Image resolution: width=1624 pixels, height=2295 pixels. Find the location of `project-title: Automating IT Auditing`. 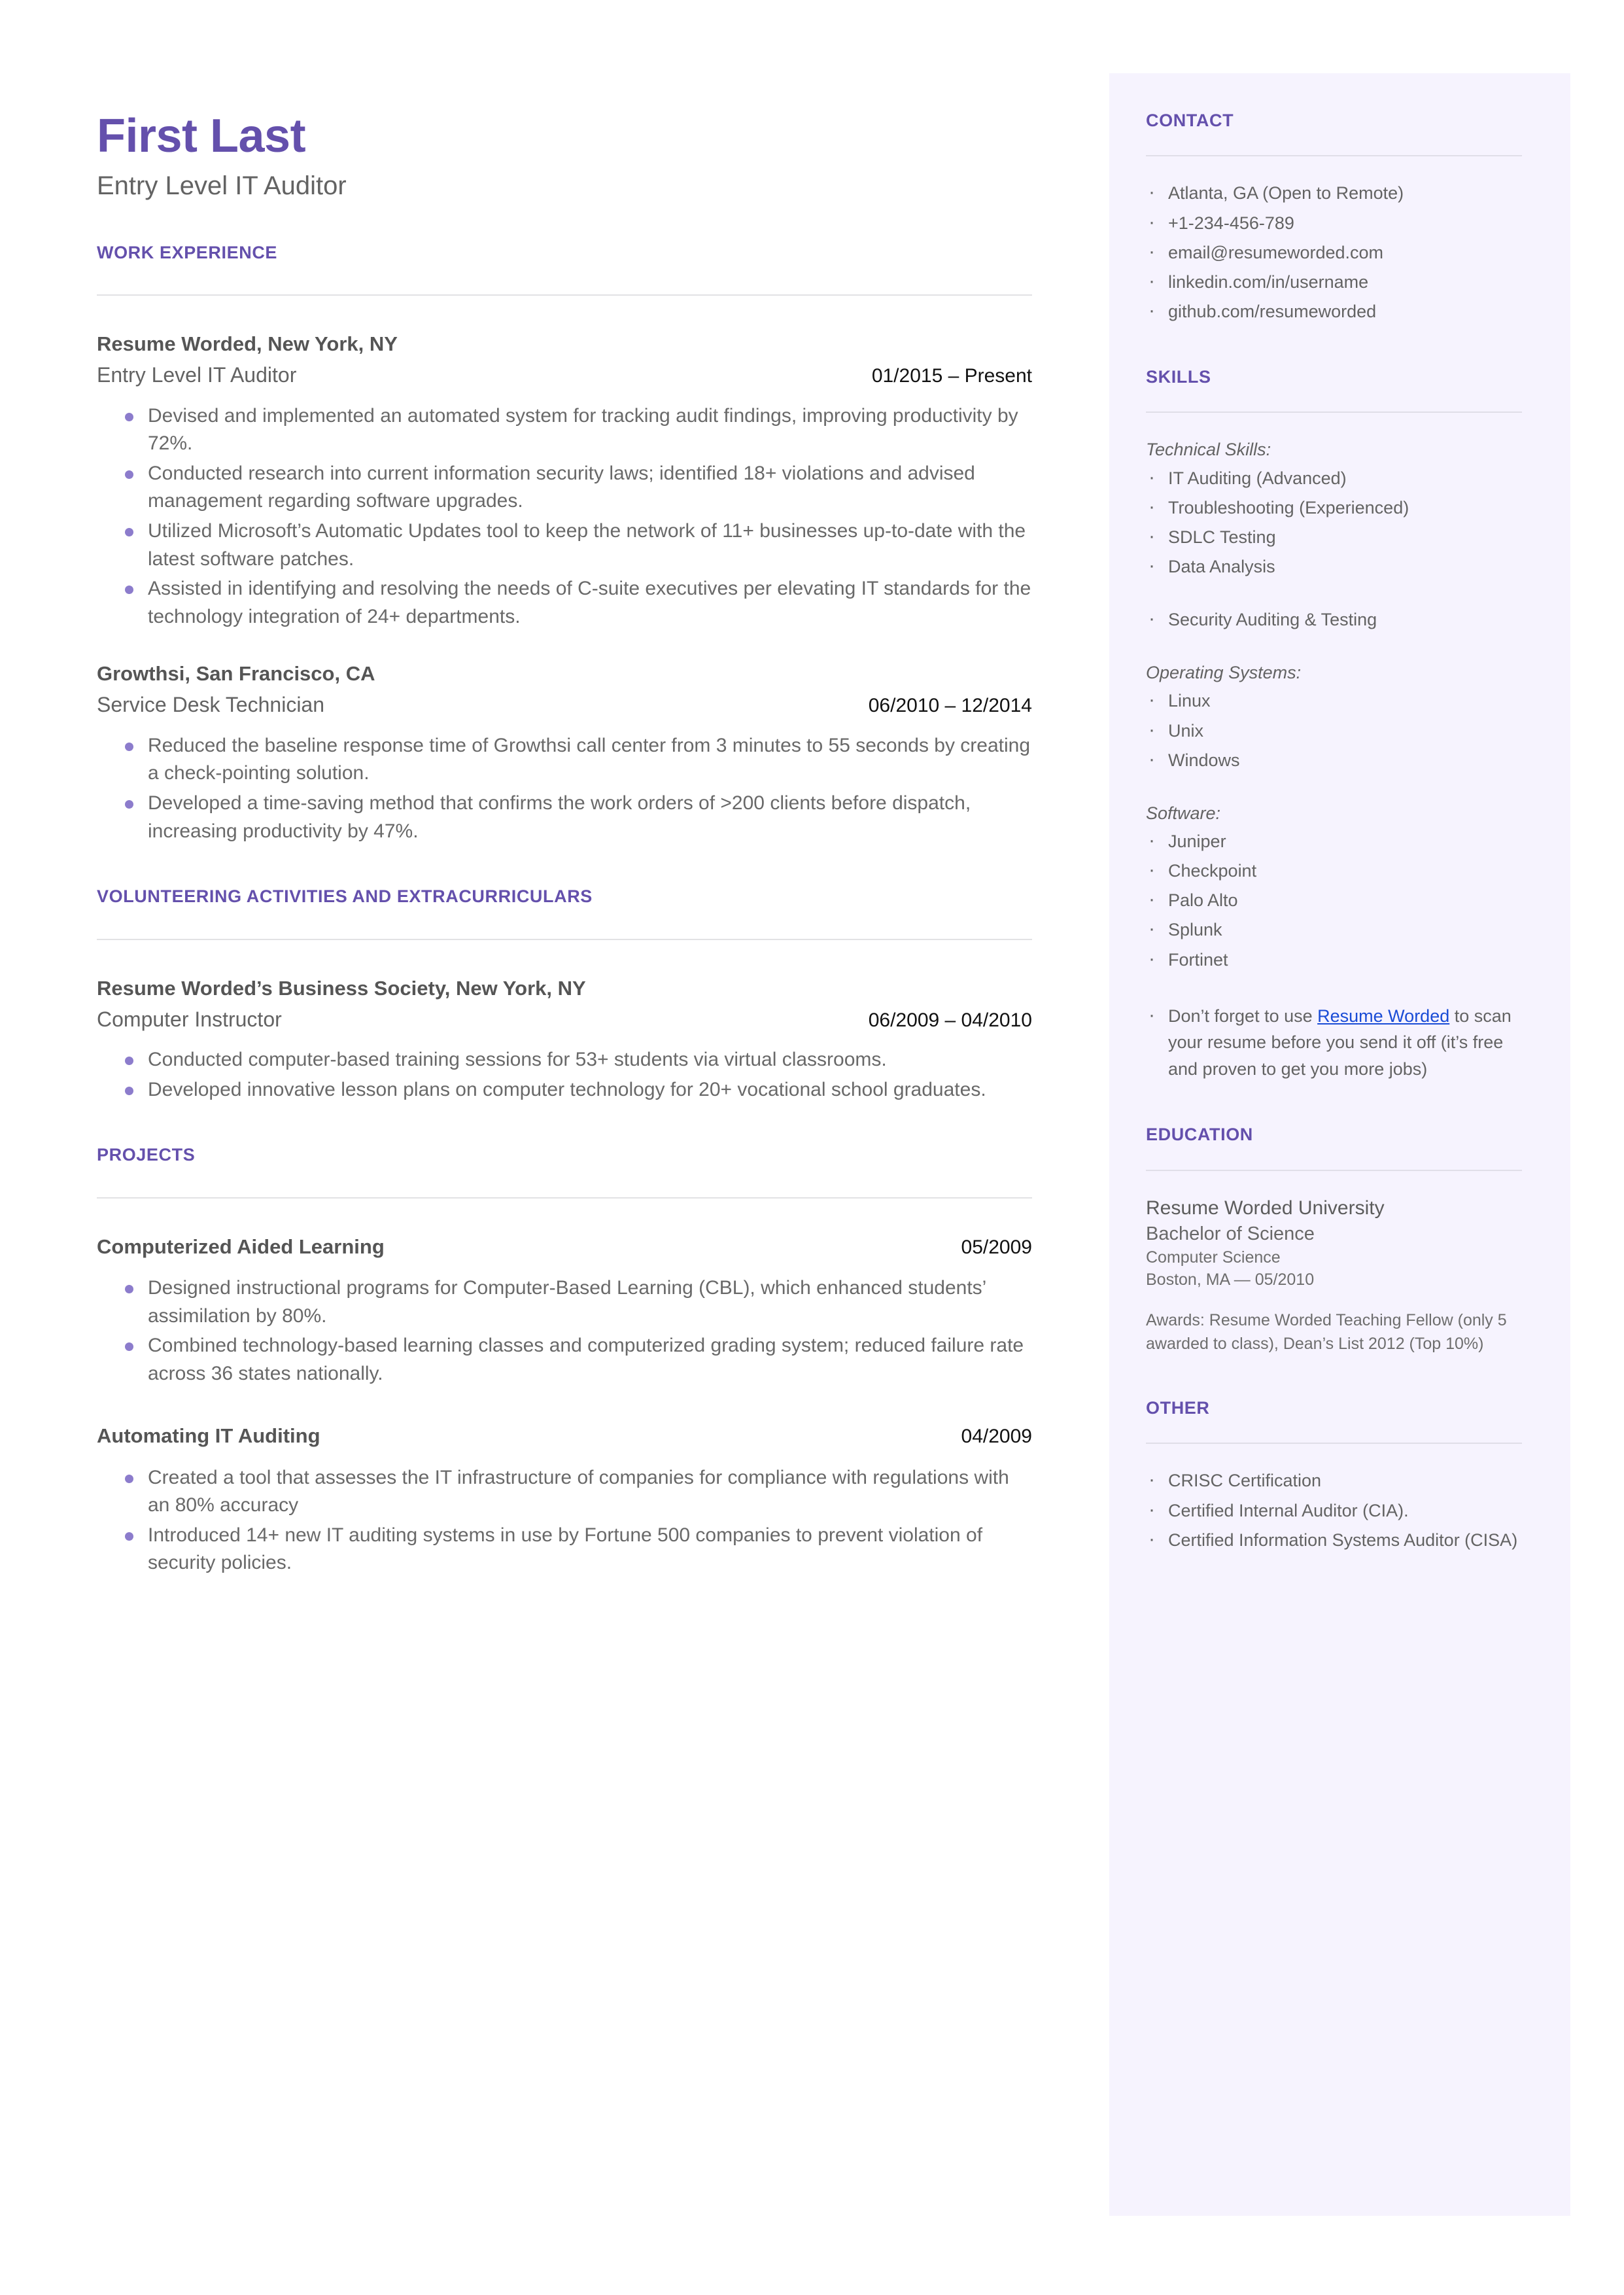

project-title: Automating IT Auditing is located at coordinates (208, 1436).